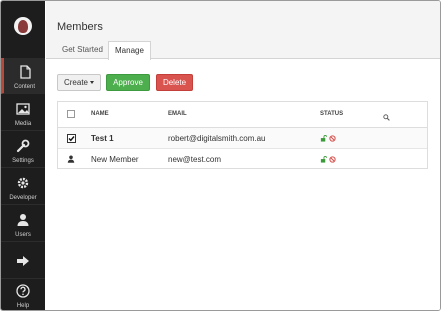  I want to click on tab-manage: Manage, so click(129, 50).